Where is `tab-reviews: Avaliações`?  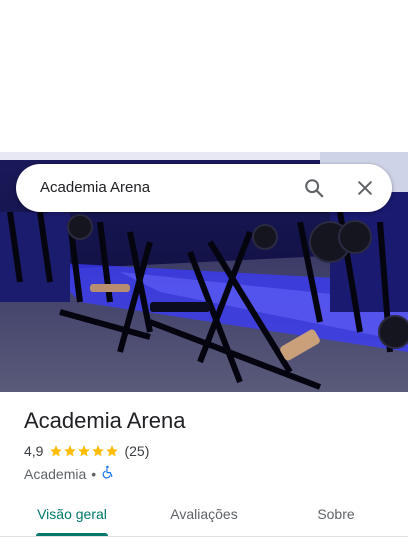
tab-reviews: Avaliações is located at coordinates (204, 514).